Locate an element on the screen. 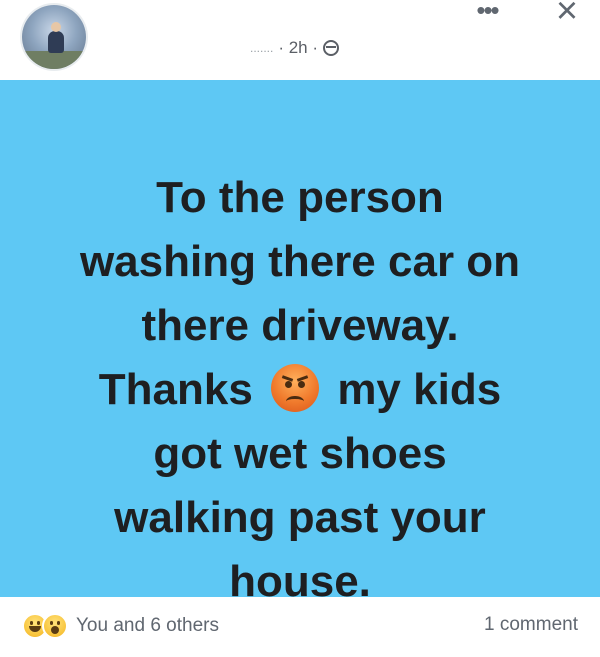 This screenshot has width=600, height=657. emoji-mouth is located at coordinates (295, 401).